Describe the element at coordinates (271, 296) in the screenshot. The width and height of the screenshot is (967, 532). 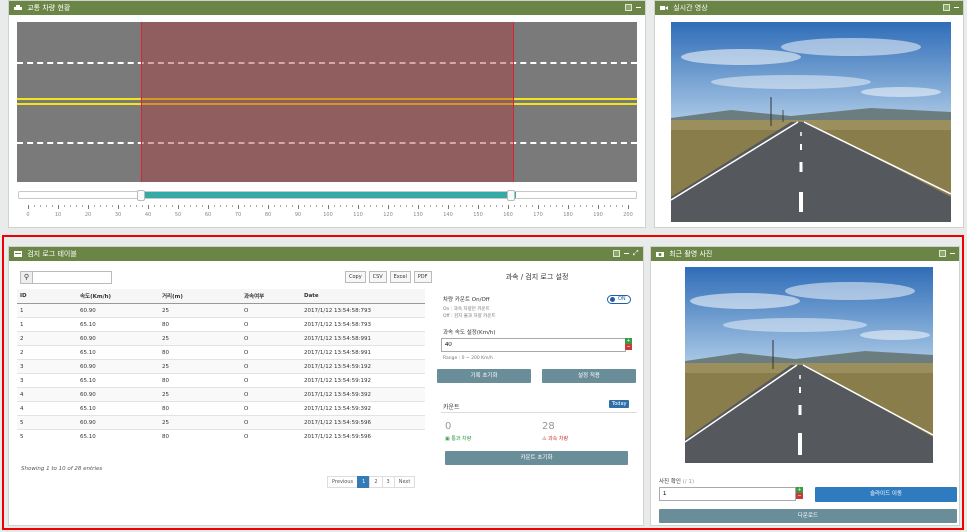
I see `column-speeding: 과속여부` at that location.